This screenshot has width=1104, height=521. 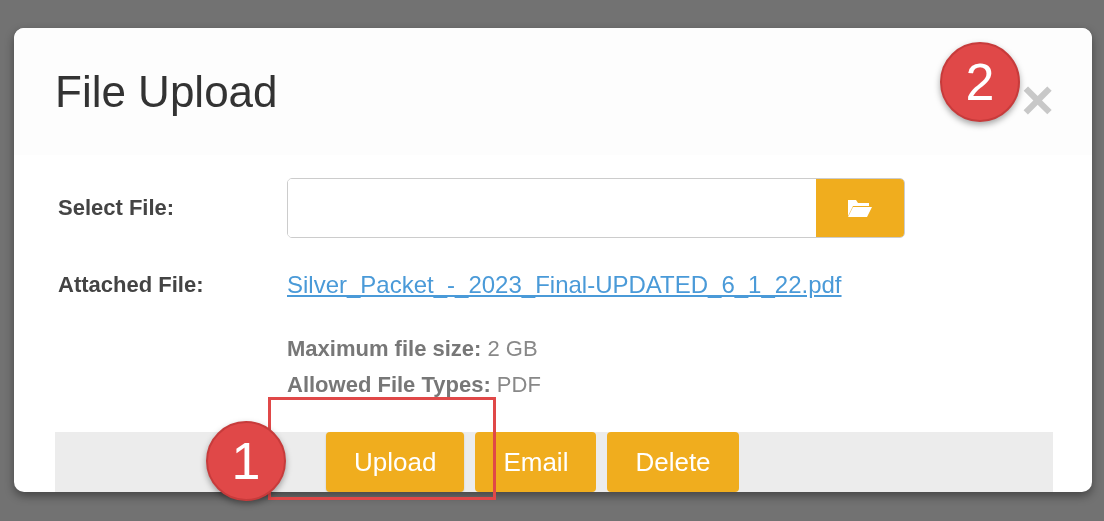 What do you see at coordinates (1037, 99) in the screenshot?
I see `close-button: ×` at bounding box center [1037, 99].